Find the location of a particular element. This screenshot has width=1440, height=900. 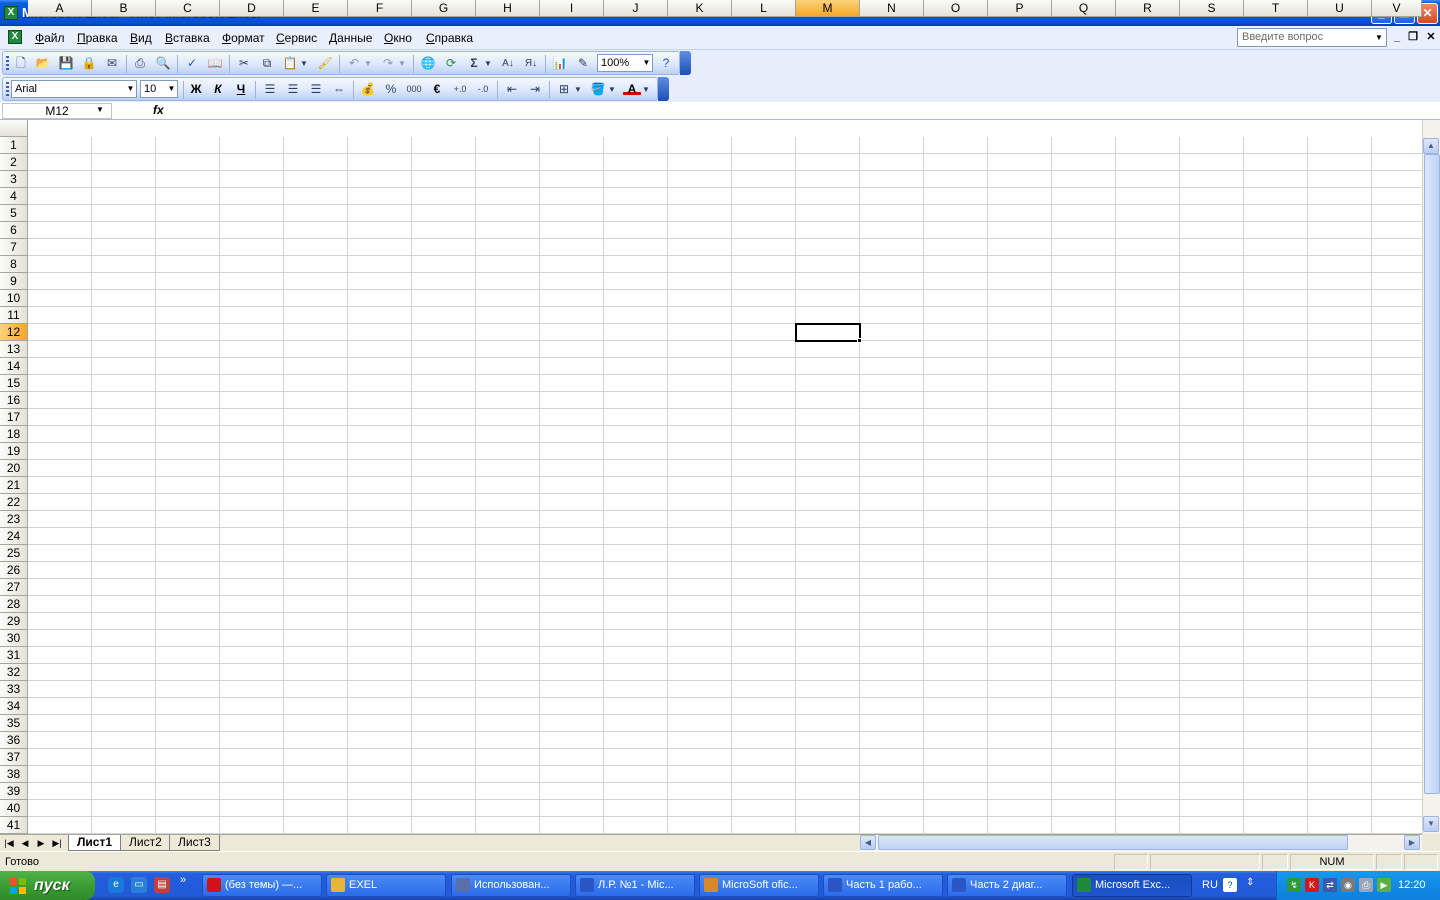

decrease-decimal-icon: -.0 is located at coordinates (483, 89).